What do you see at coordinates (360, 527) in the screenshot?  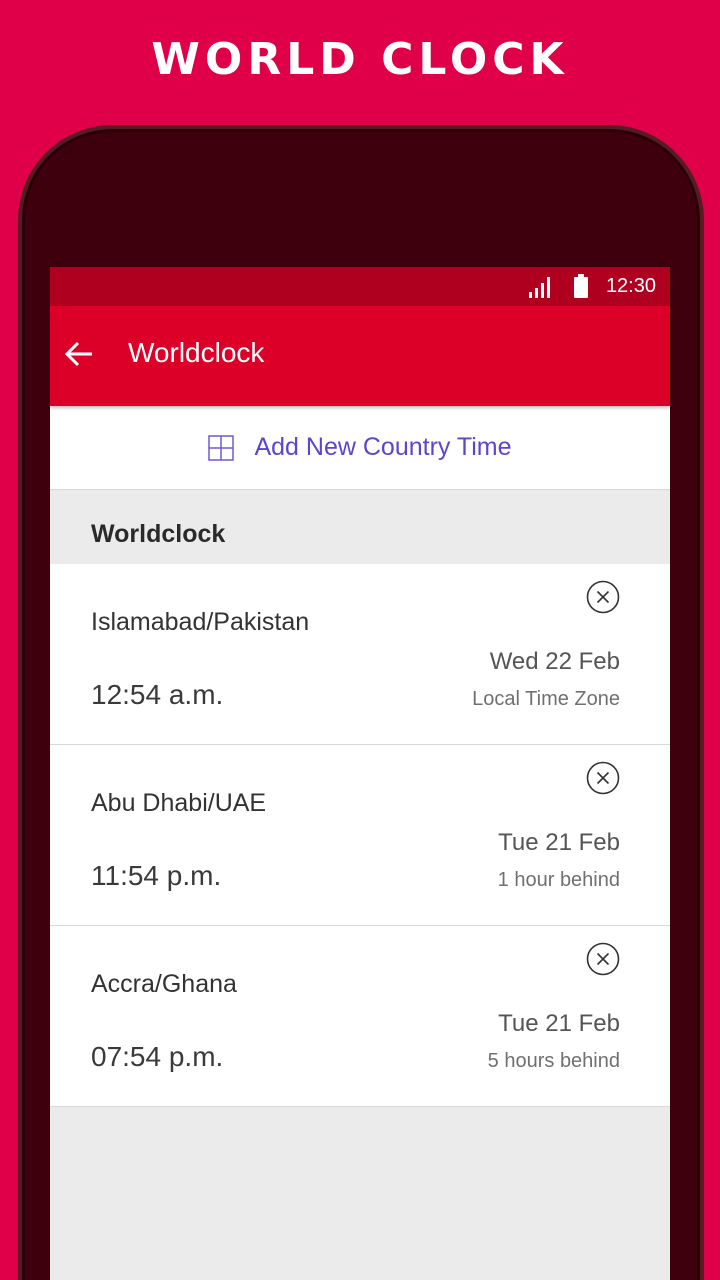 I see `section-header: Worldclock` at bounding box center [360, 527].